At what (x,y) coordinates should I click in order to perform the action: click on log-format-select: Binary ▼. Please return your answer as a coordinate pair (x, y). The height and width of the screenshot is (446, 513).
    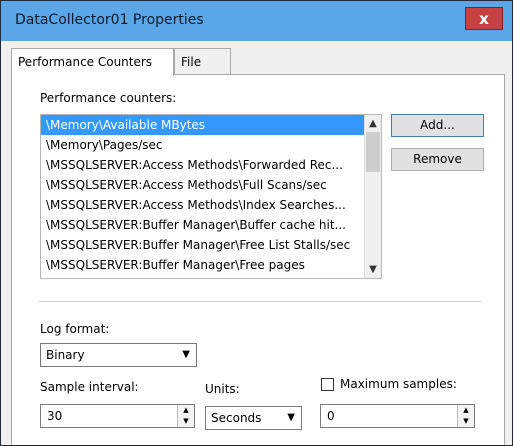
    Looking at the image, I should click on (118, 355).